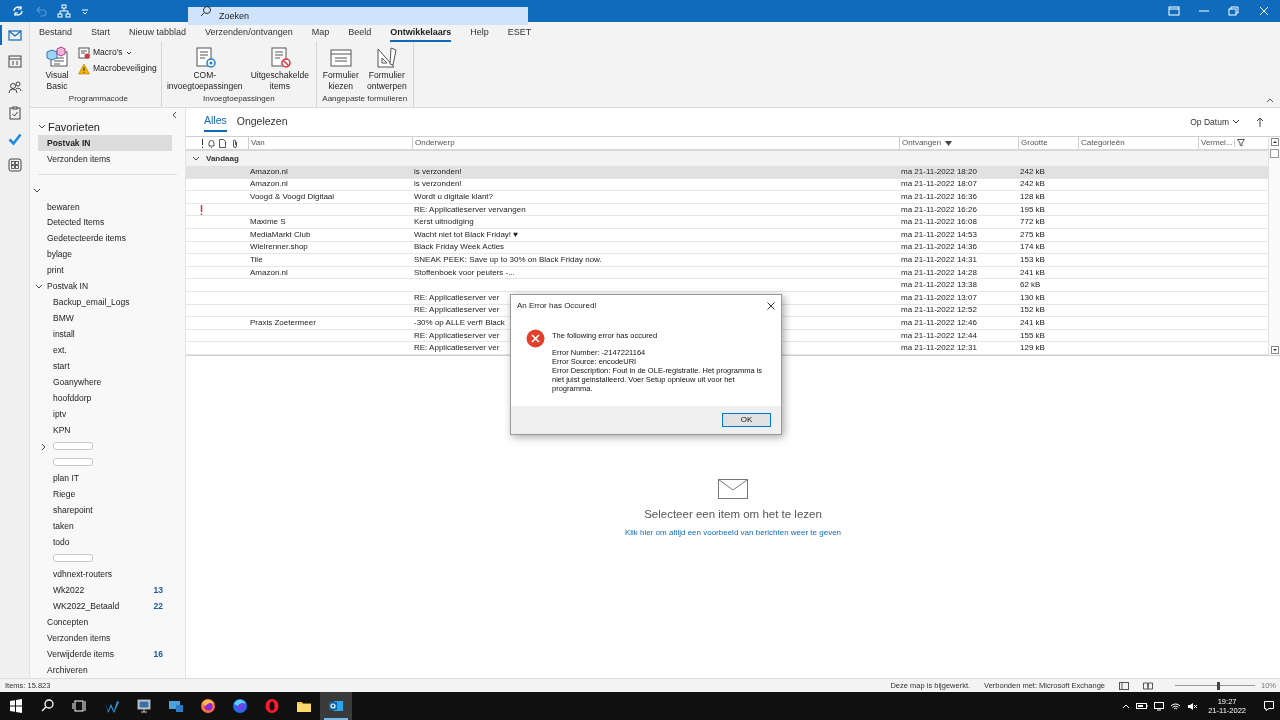  I want to click on scroll-thumb, so click(1274, 153).